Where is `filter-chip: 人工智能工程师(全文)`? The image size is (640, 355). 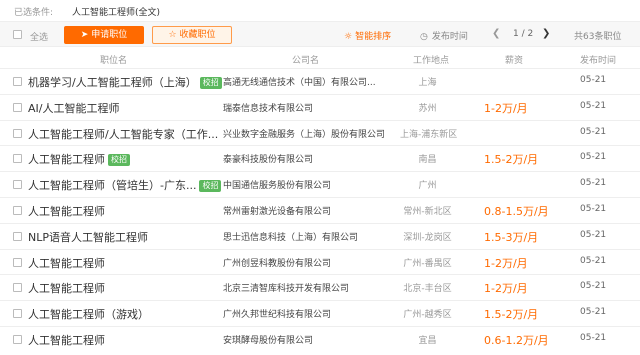 filter-chip: 人工智能工程师(全文) is located at coordinates (116, 11).